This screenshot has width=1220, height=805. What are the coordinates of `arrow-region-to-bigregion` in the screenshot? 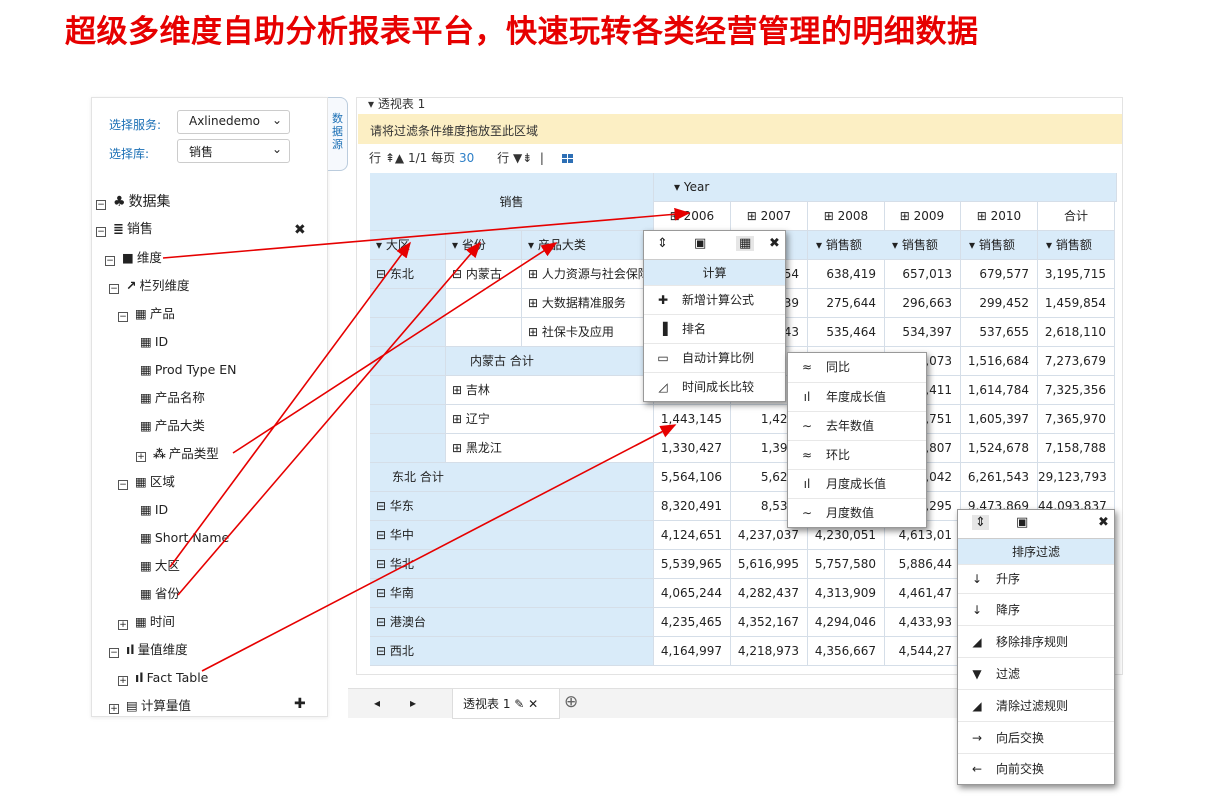 It's located at (290, 404).